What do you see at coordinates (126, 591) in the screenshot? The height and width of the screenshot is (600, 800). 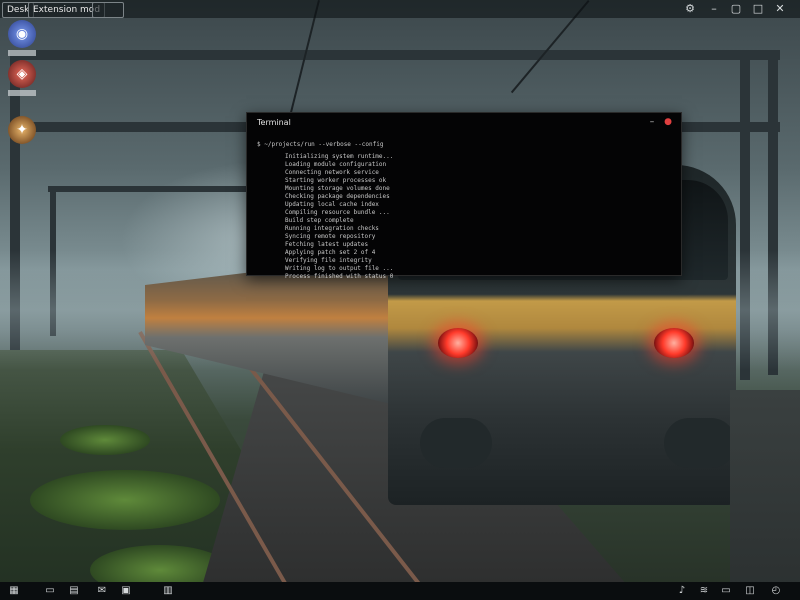 I see `terminal-icon: ▣` at bounding box center [126, 591].